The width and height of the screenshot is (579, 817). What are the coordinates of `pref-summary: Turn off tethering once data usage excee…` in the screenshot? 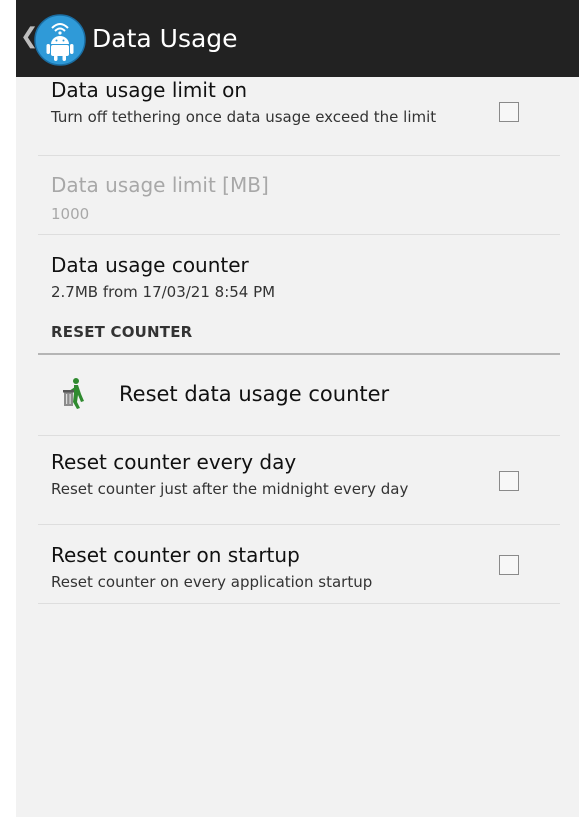 It's located at (244, 117).